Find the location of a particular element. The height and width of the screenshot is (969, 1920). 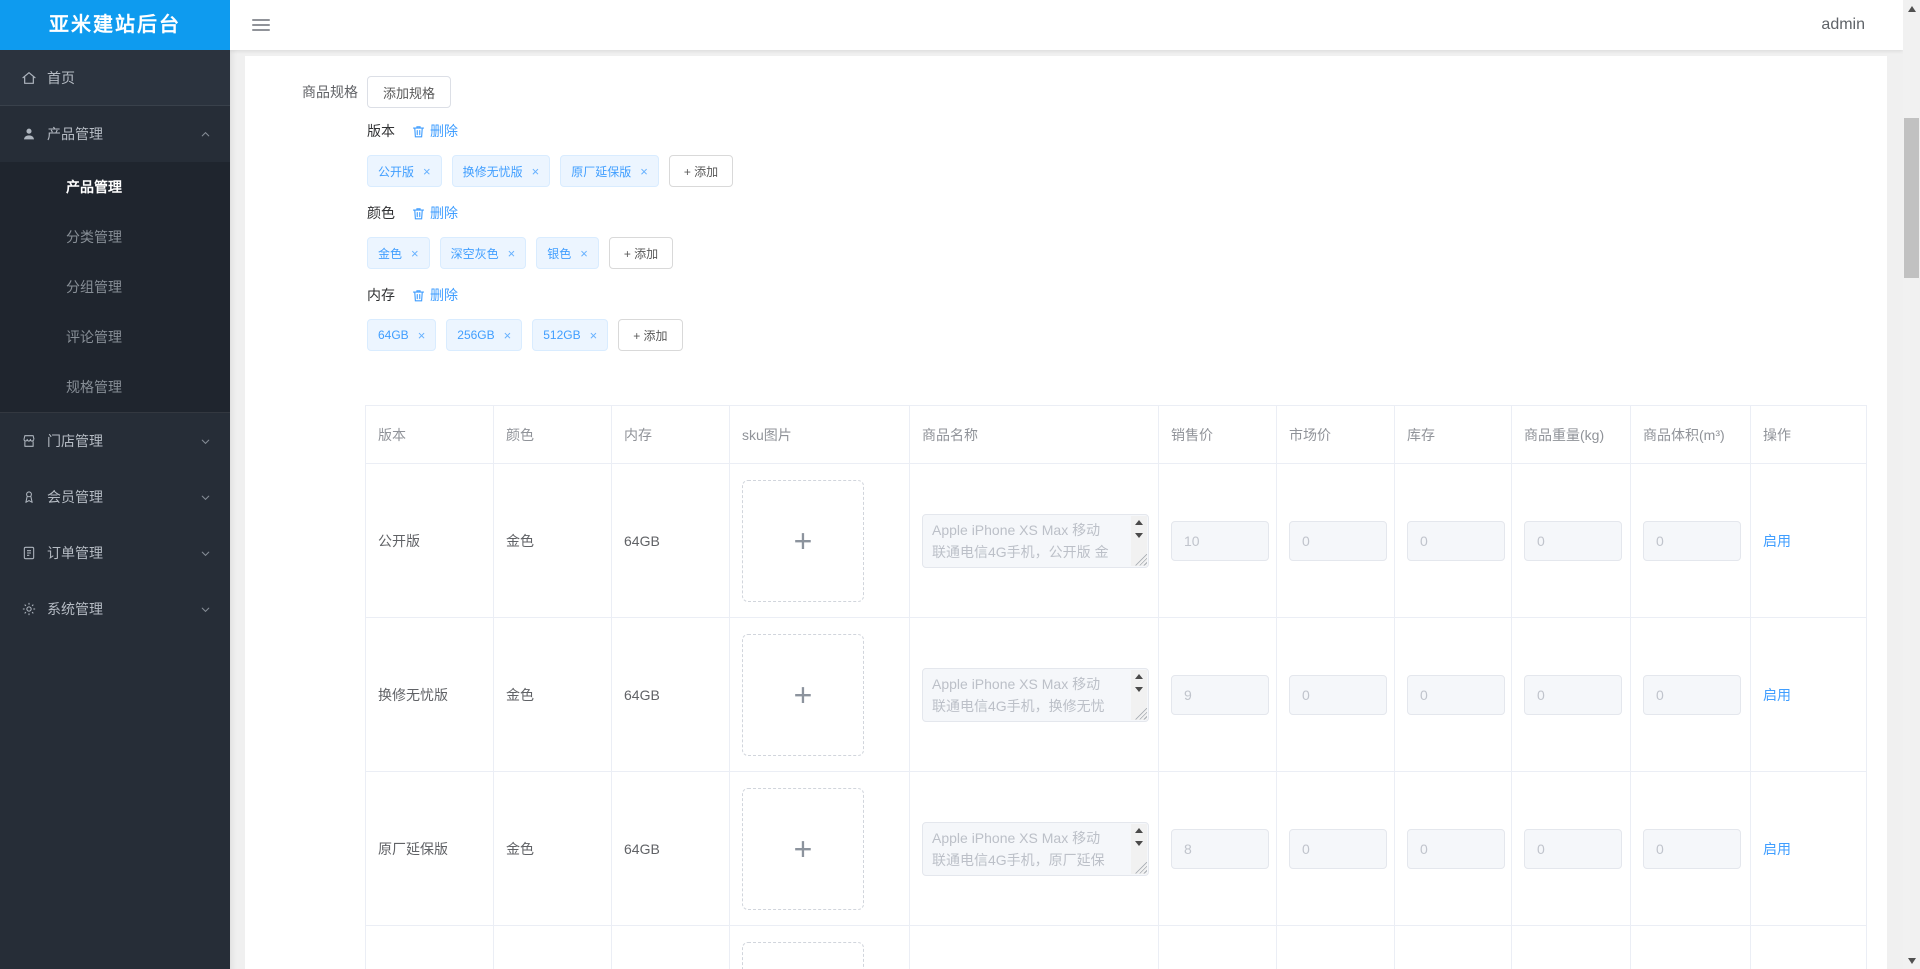

product-name-textarea: Apple iPhone XS Max 移动 联通电信4G手机，换修无忧 is located at coordinates (1035, 694).